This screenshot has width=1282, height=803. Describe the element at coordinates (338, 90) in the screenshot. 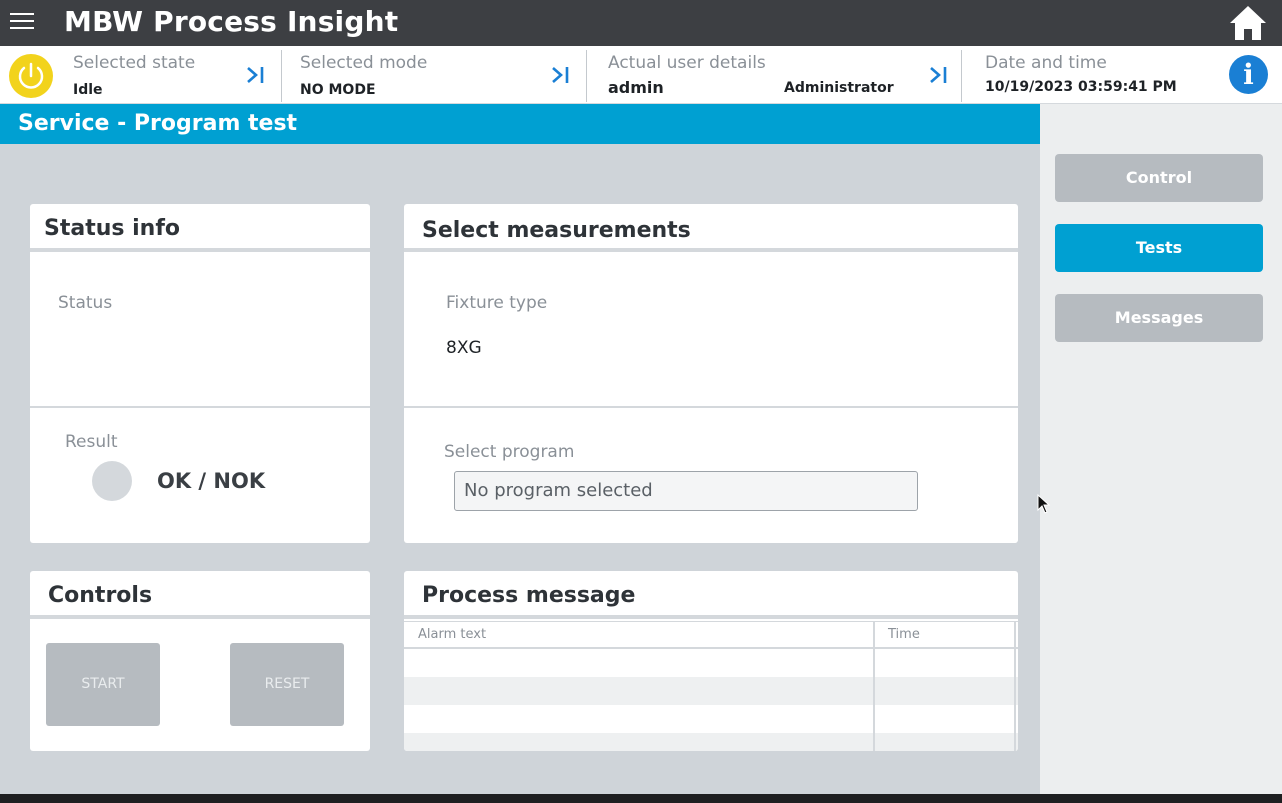

I see `selected-mode-value: NO MODE` at that location.